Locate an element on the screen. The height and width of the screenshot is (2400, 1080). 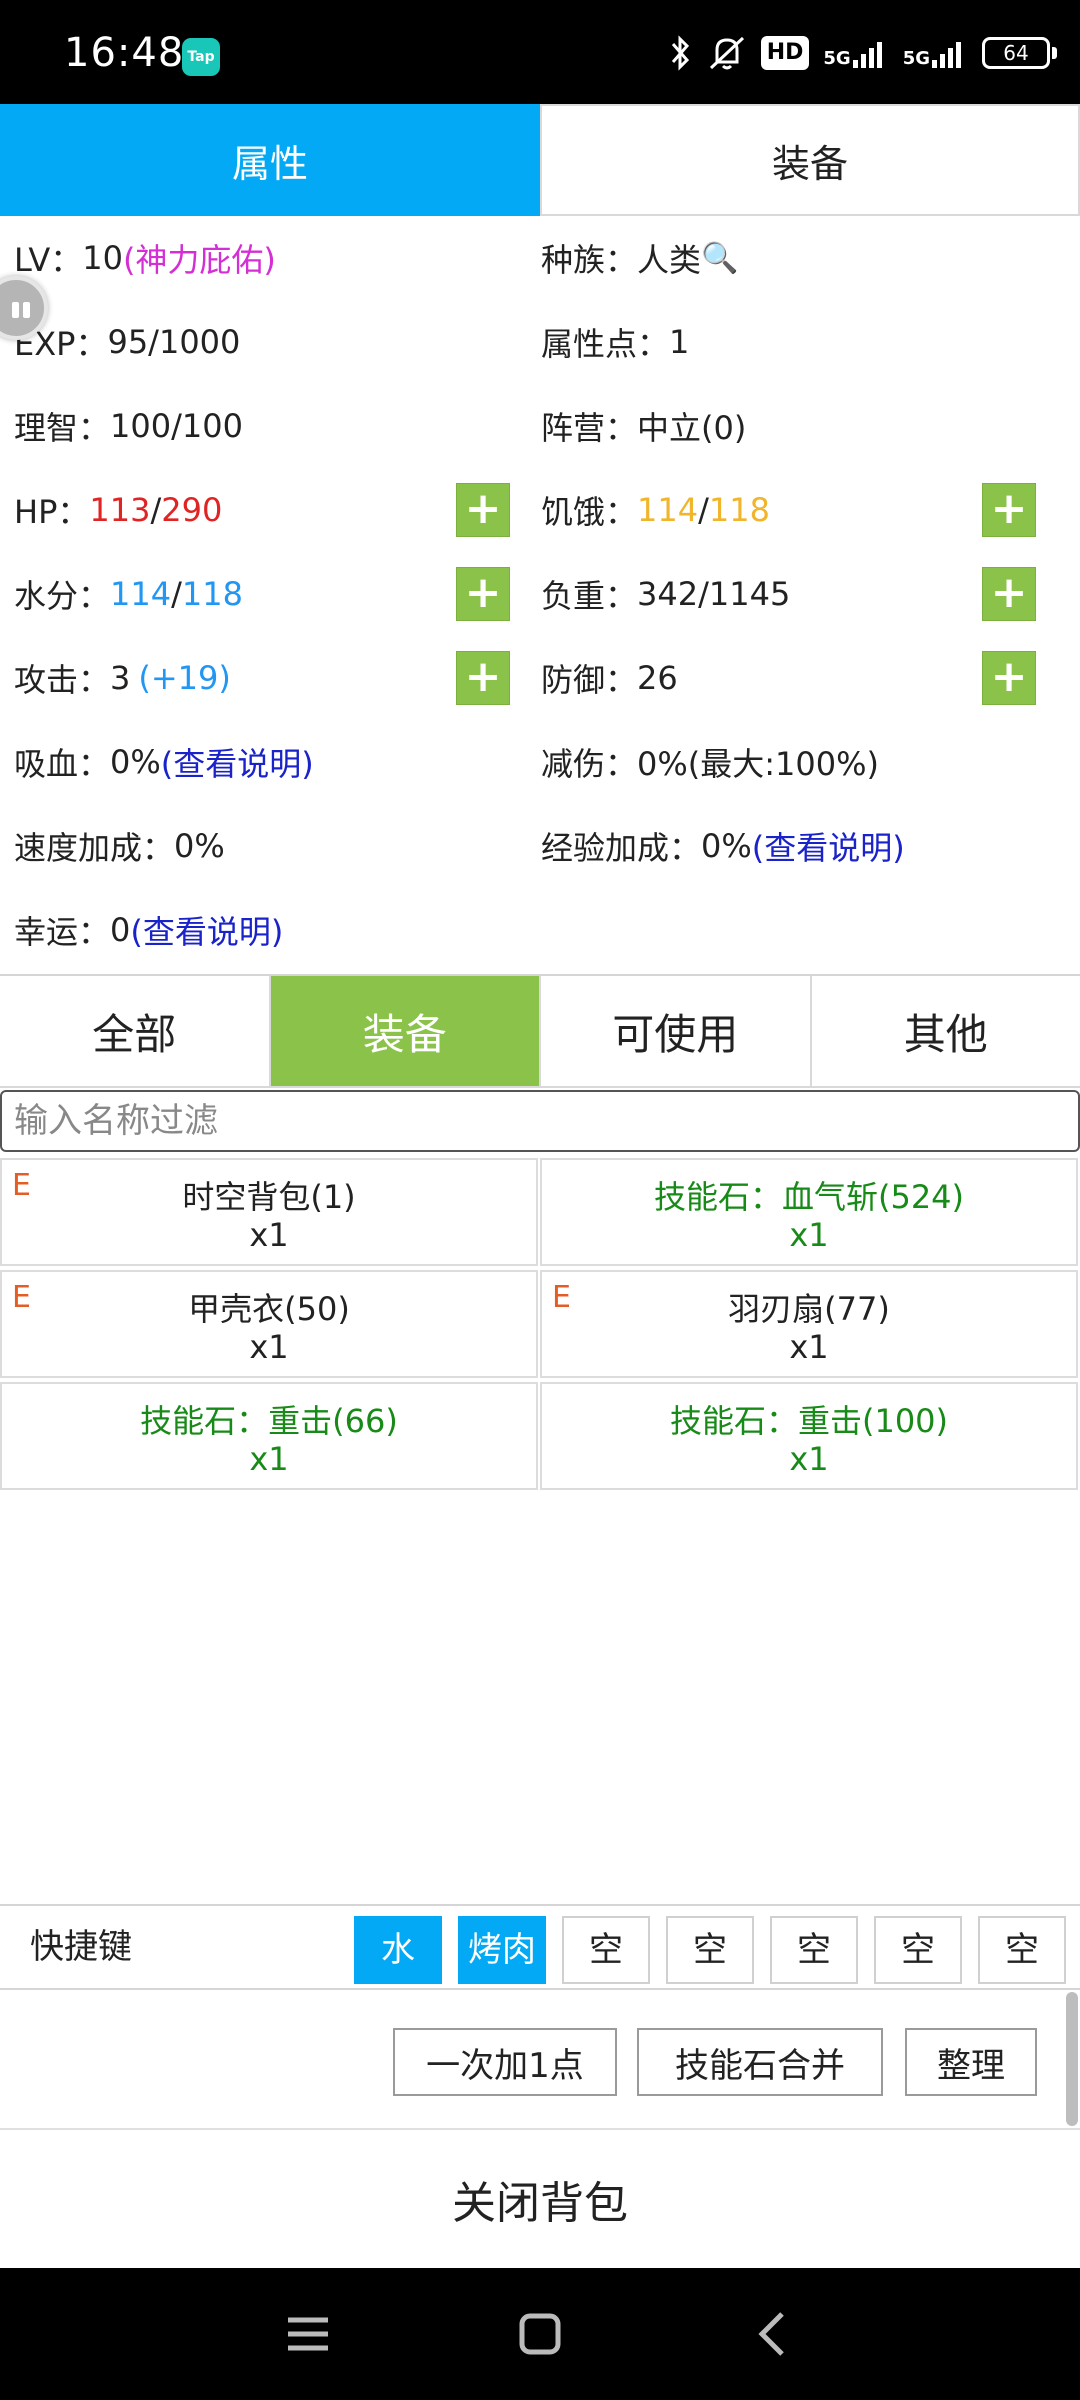
item-cell: E 羽刃扇(77) x1 is located at coordinates (809, 1324).